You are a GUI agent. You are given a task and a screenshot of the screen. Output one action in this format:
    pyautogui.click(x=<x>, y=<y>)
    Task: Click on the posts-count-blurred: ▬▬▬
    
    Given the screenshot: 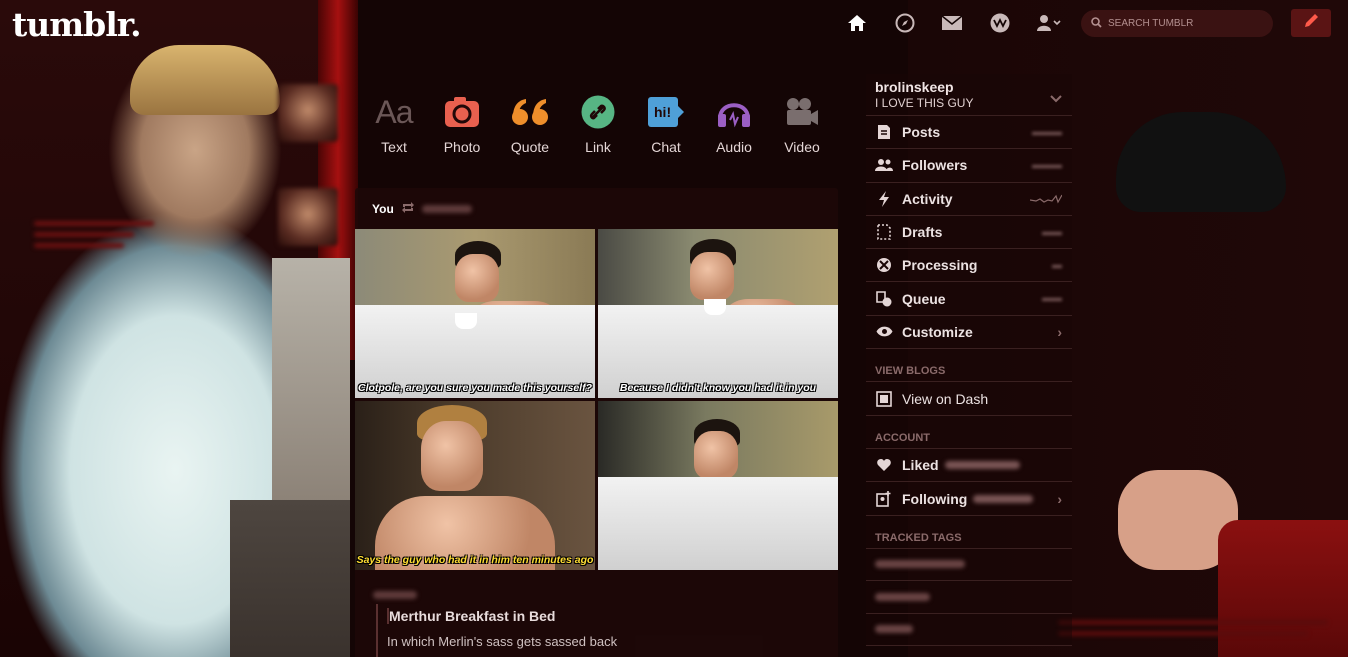 What is the action you would take?
    pyautogui.click(x=1047, y=132)
    